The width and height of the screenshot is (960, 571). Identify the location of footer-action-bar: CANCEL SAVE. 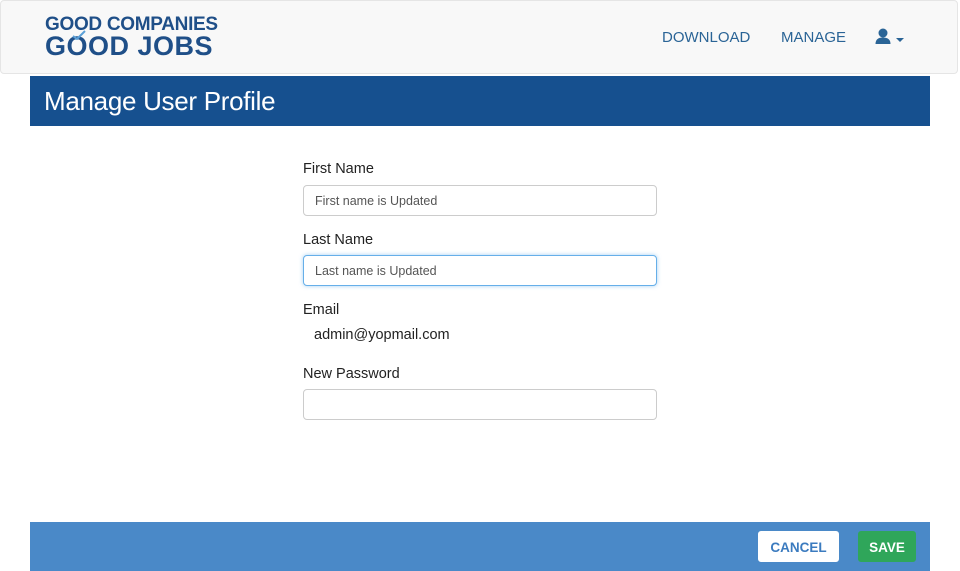
(480, 546).